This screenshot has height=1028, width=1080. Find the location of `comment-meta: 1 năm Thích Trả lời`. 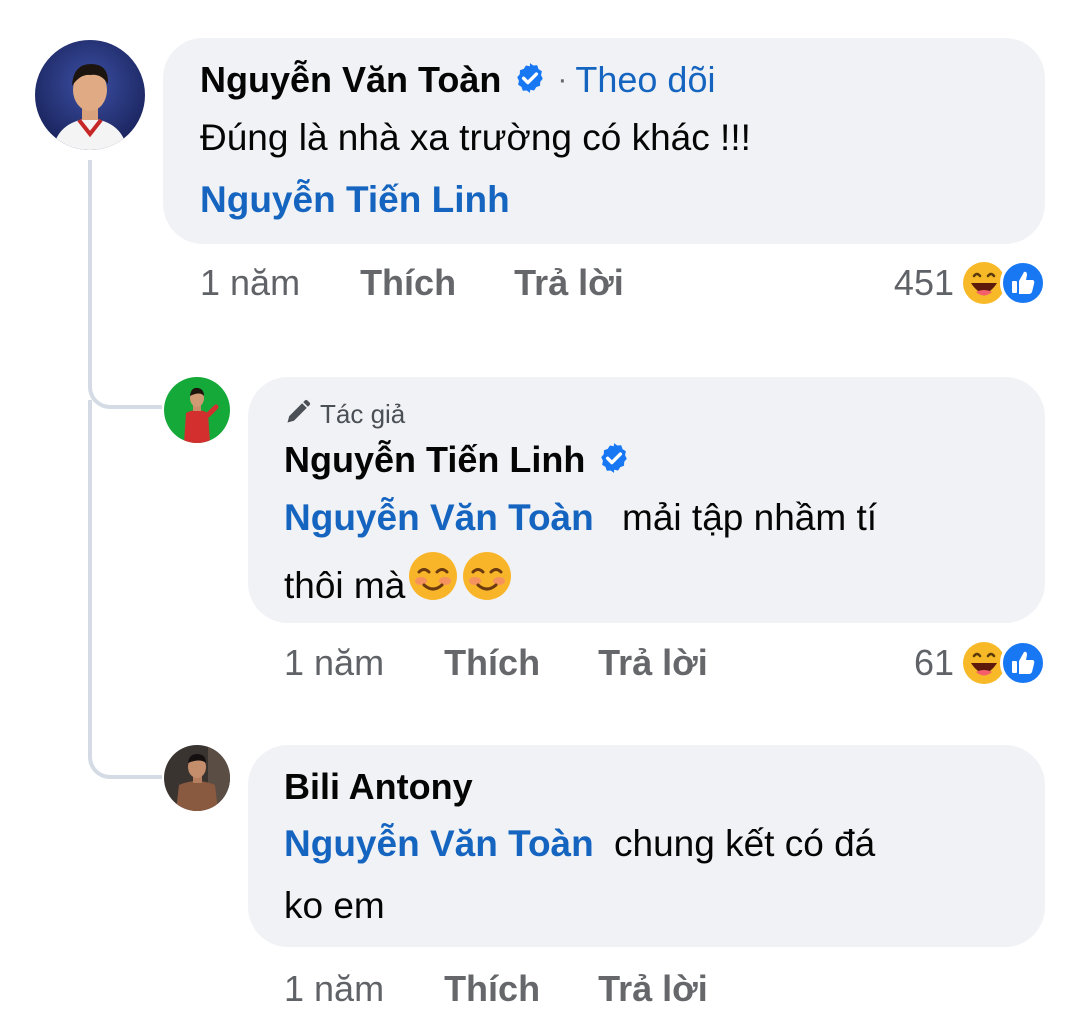

comment-meta: 1 năm Thích Trả lời is located at coordinates (412, 283).